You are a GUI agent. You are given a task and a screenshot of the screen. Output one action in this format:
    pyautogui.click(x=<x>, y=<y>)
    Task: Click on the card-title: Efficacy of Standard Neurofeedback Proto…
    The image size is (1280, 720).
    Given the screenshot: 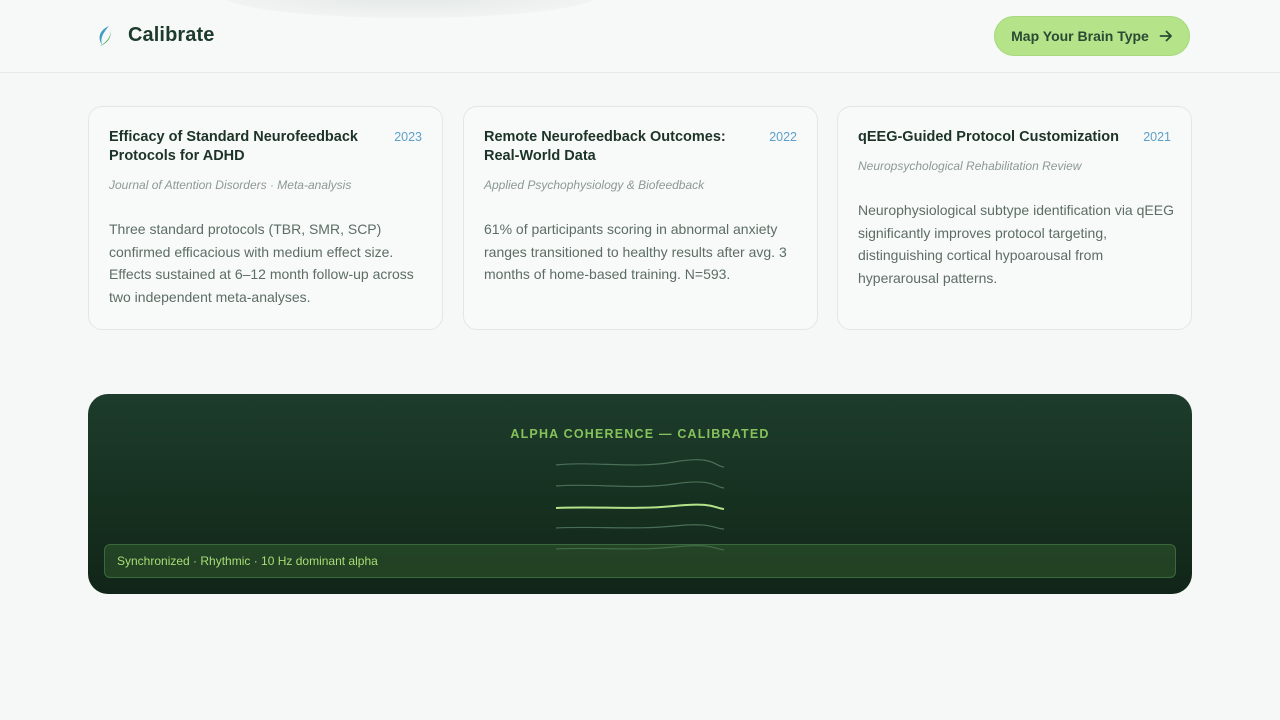 What is the action you would take?
    pyautogui.click(x=233, y=146)
    